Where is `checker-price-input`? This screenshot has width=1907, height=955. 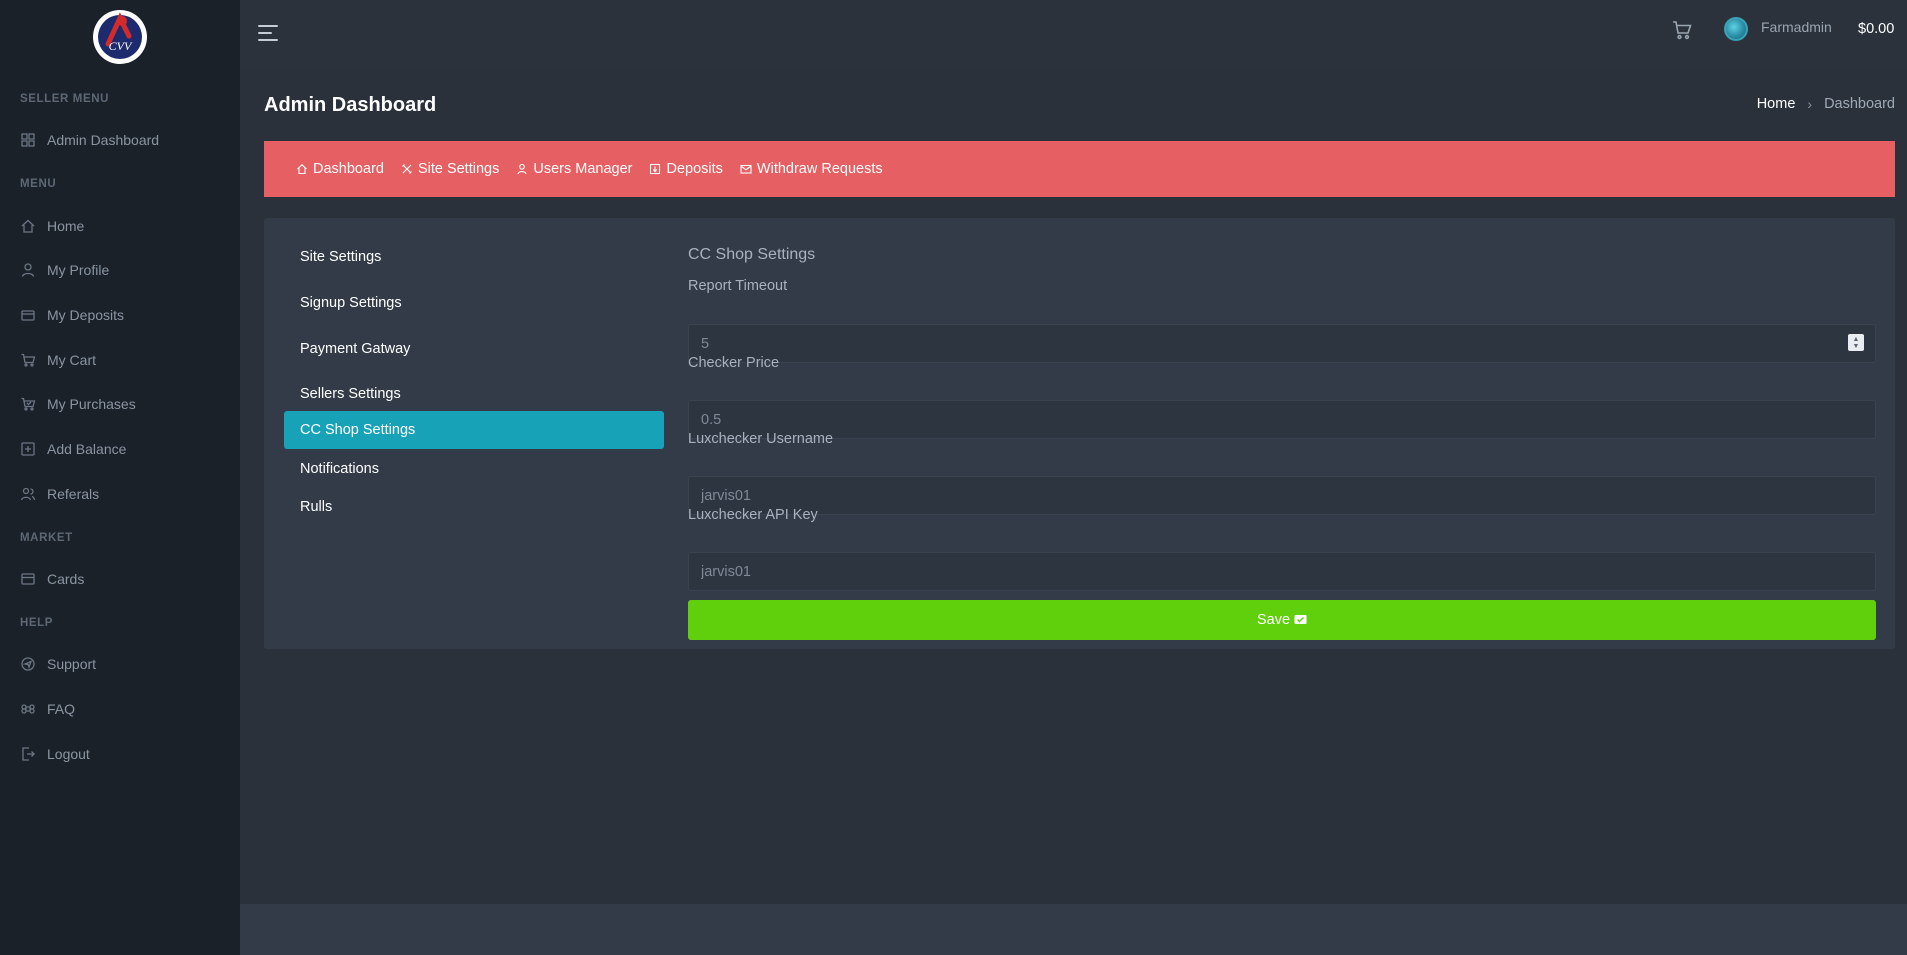 checker-price-input is located at coordinates (1282, 419).